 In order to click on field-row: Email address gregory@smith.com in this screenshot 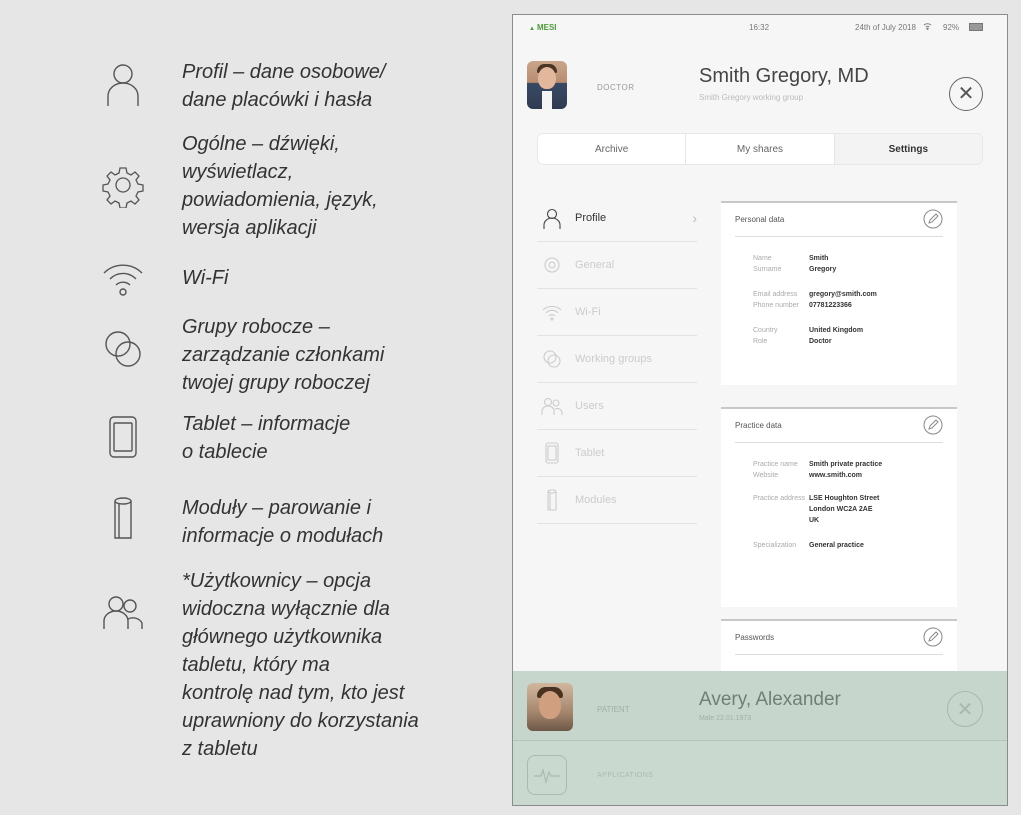, I will do `click(839, 294)`.